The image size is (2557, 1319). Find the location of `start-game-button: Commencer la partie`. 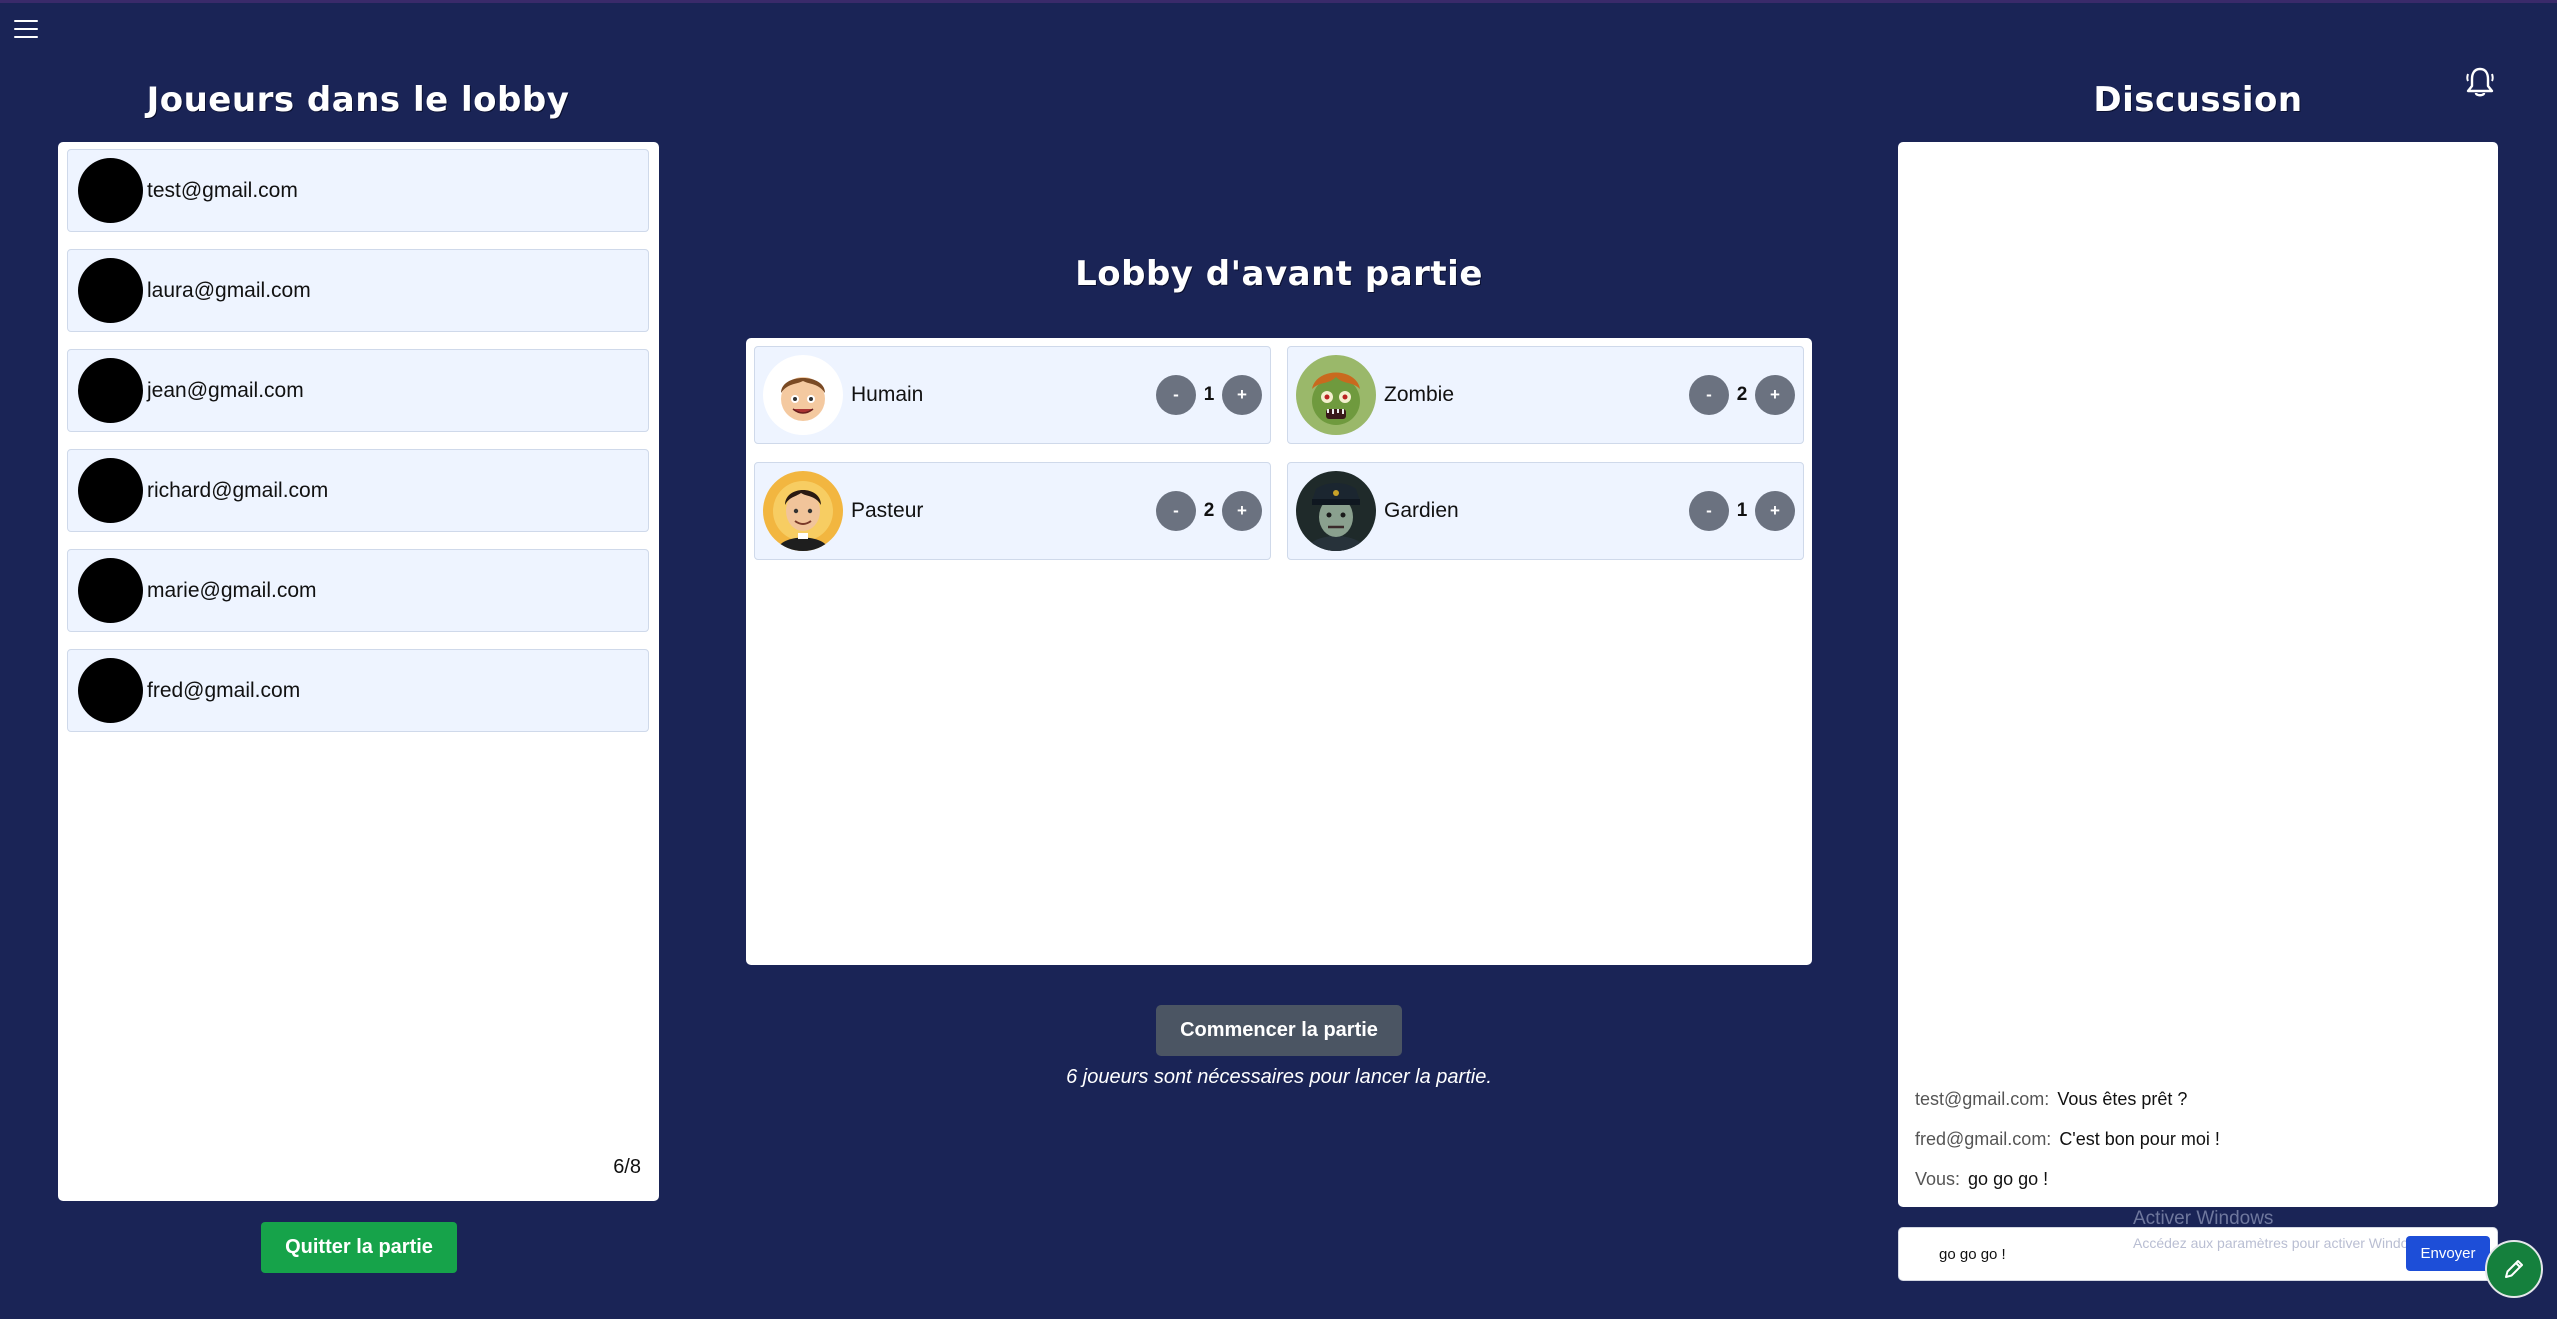

start-game-button: Commencer la partie is located at coordinates (1279, 1030).